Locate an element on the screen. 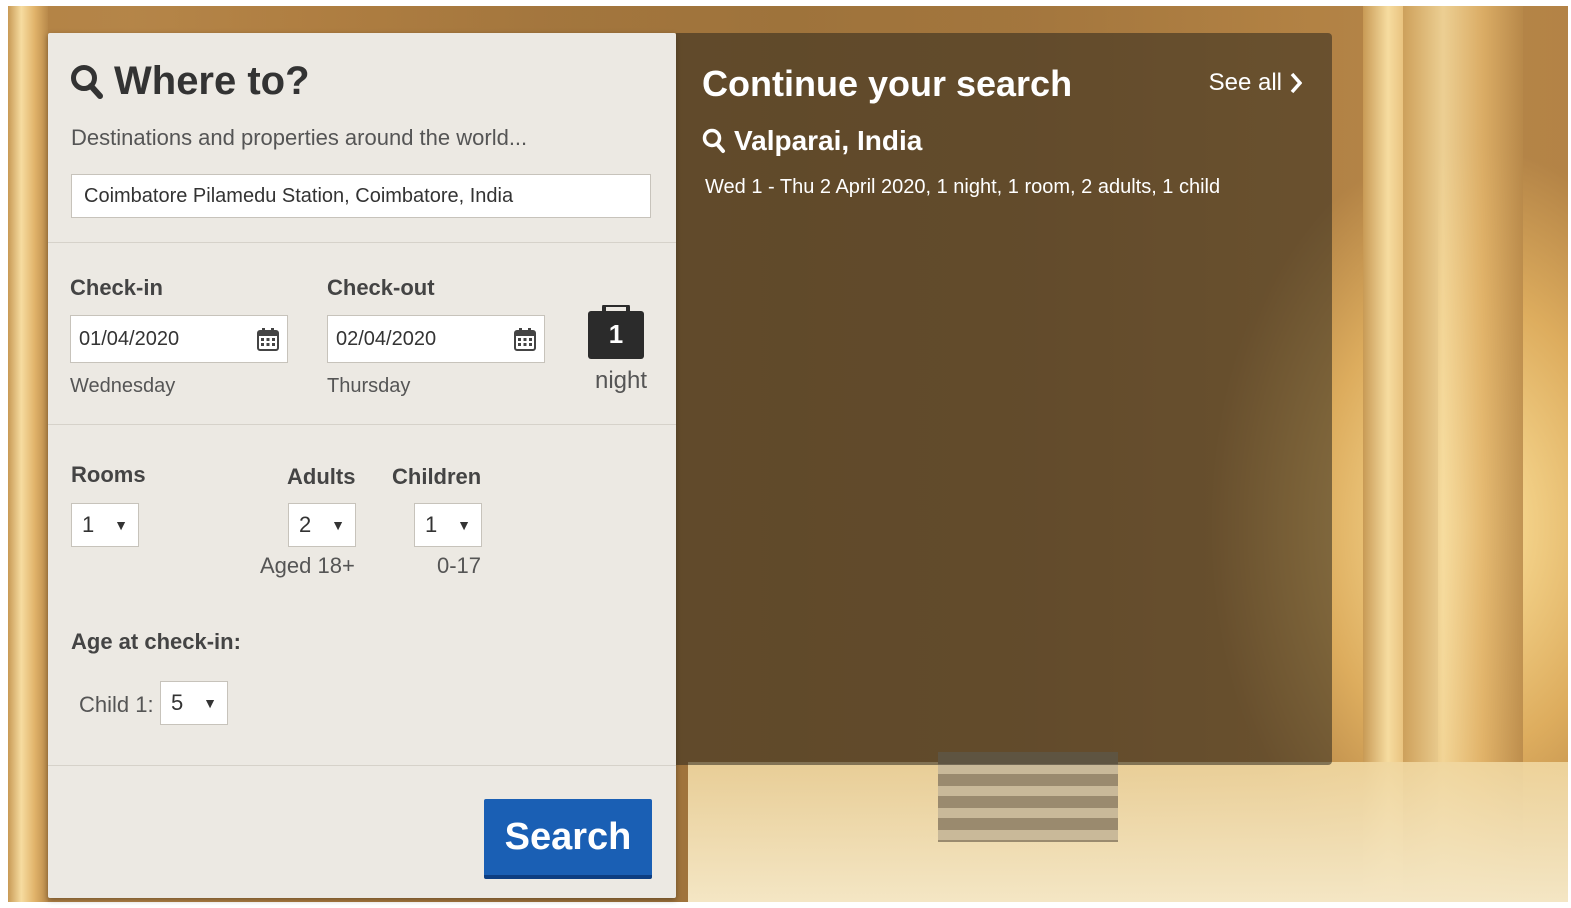 The image size is (1571, 908). nights-count: 1 is located at coordinates (616, 334).